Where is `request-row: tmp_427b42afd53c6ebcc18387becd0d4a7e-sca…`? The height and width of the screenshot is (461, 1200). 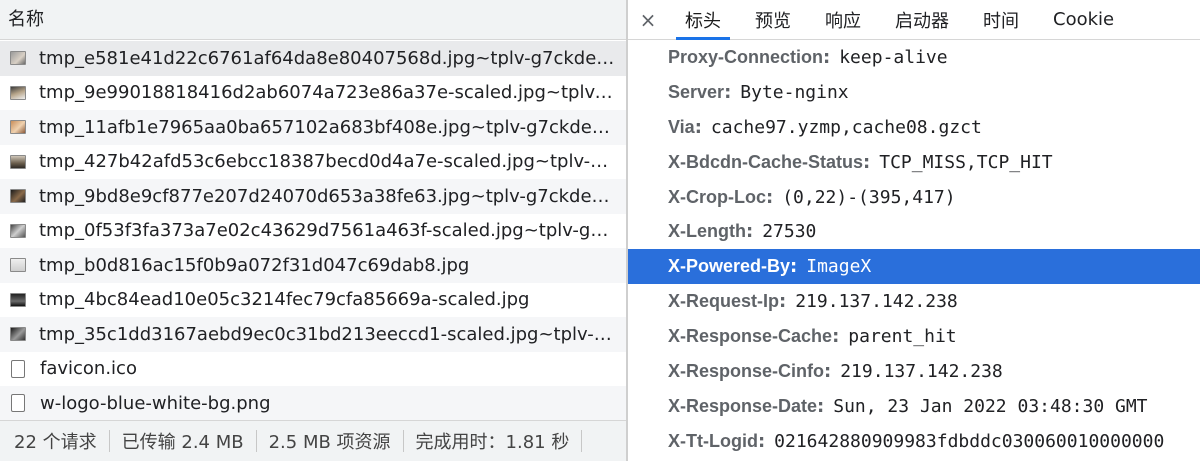 request-row: tmp_427b42afd53c6ebcc18387becd0d4a7e-sca… is located at coordinates (313, 162).